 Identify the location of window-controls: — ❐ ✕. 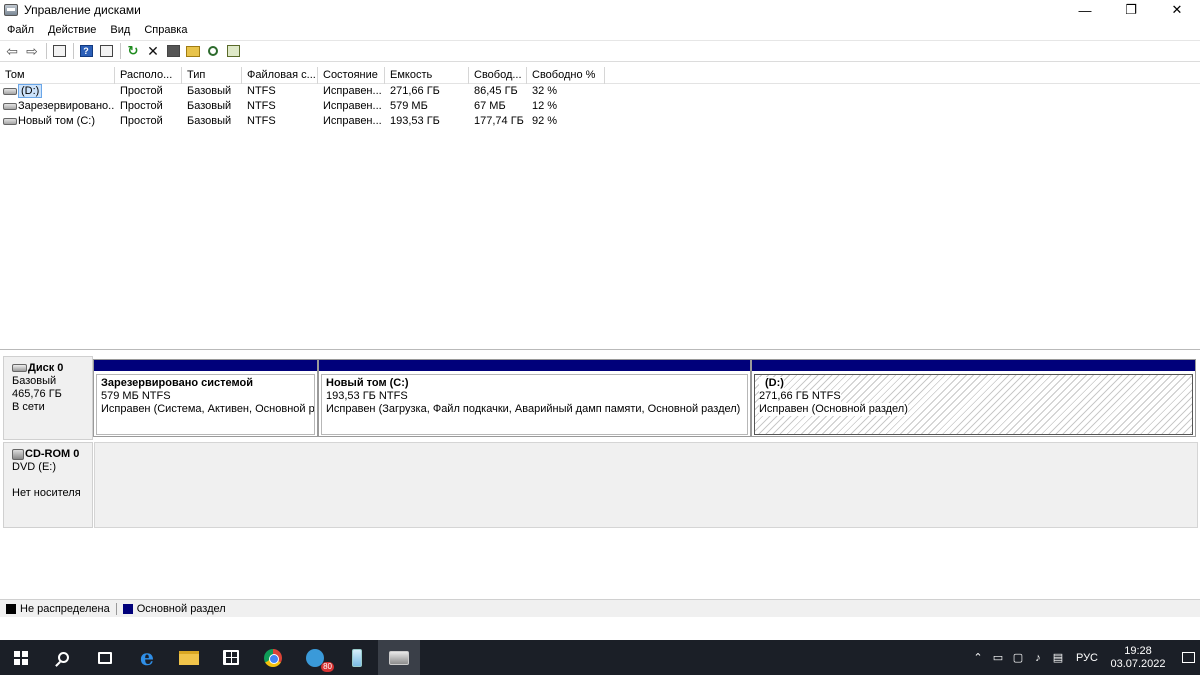
(1131, 10).